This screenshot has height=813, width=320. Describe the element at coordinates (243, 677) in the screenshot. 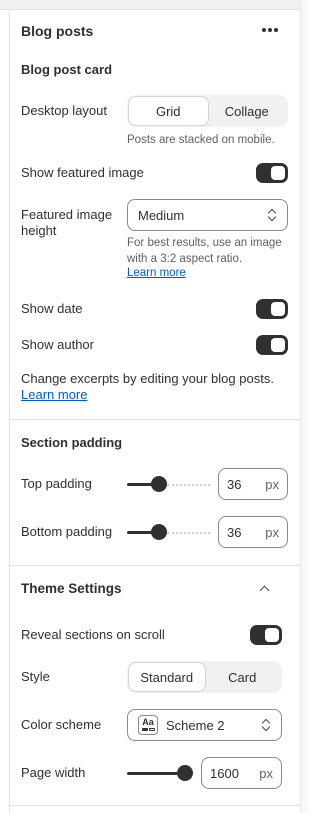

I see `style-option-card: Card` at that location.